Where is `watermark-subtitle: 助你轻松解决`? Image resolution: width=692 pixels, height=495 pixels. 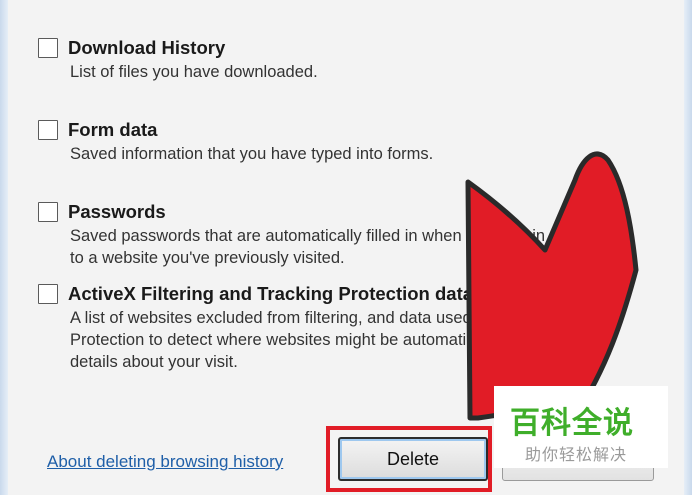
watermark-subtitle: 助你轻松解决 is located at coordinates (576, 455).